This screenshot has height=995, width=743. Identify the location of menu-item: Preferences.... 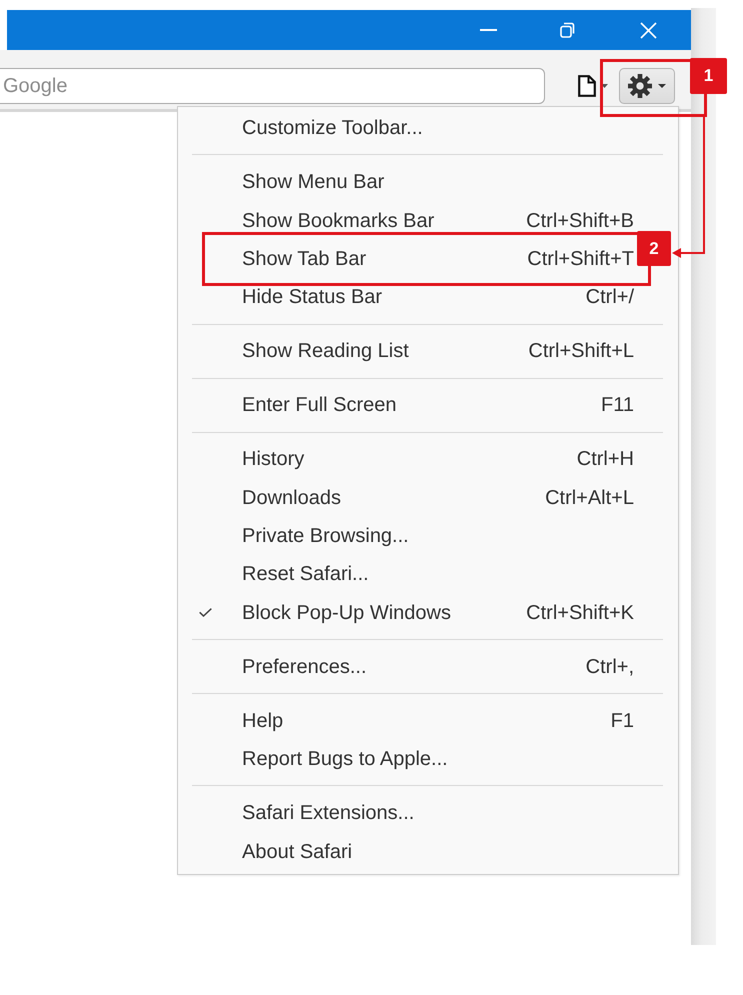
(304, 666).